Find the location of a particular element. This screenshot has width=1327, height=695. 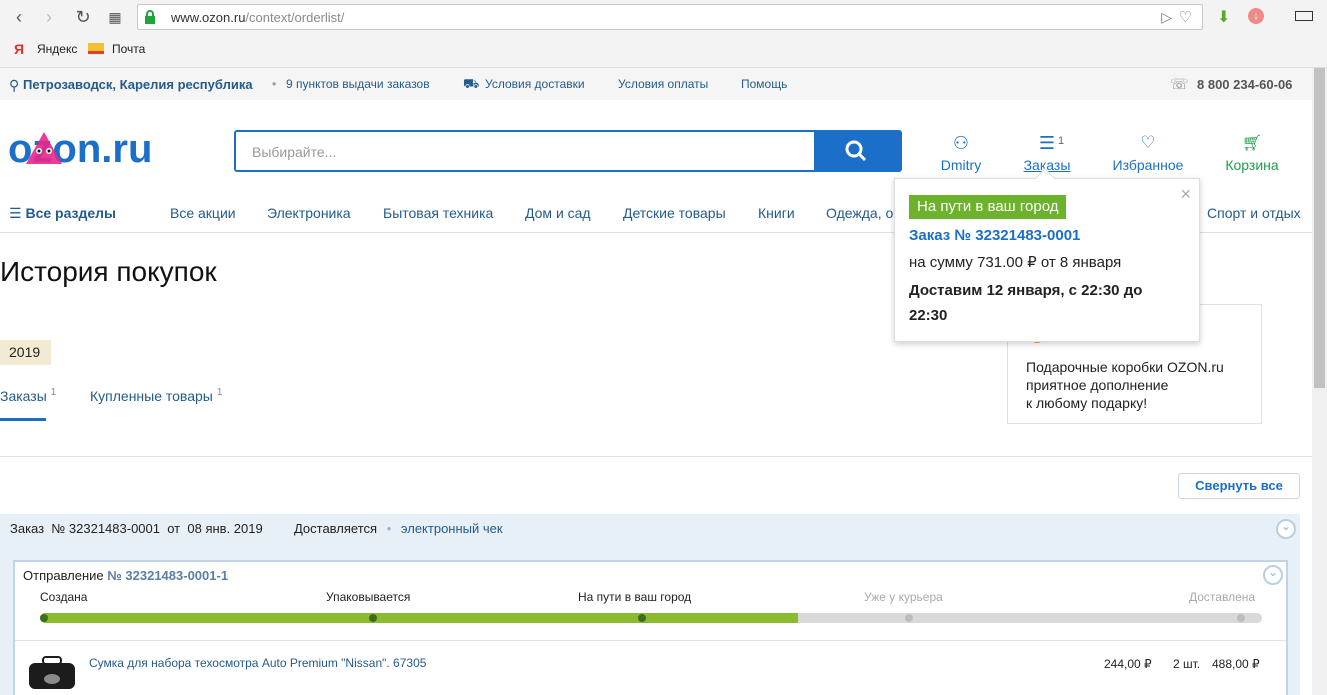

account-label: Dmitry is located at coordinates (961, 165).